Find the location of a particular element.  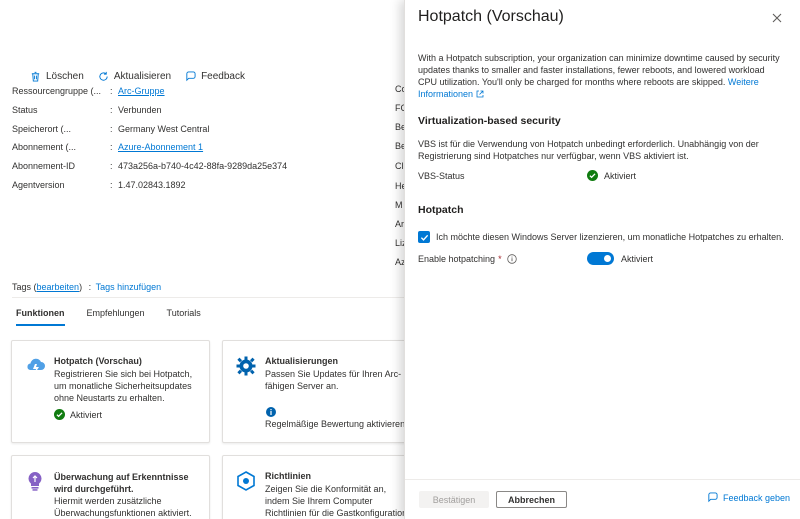

hotpatch-heading: Hotpatch is located at coordinates (441, 210).